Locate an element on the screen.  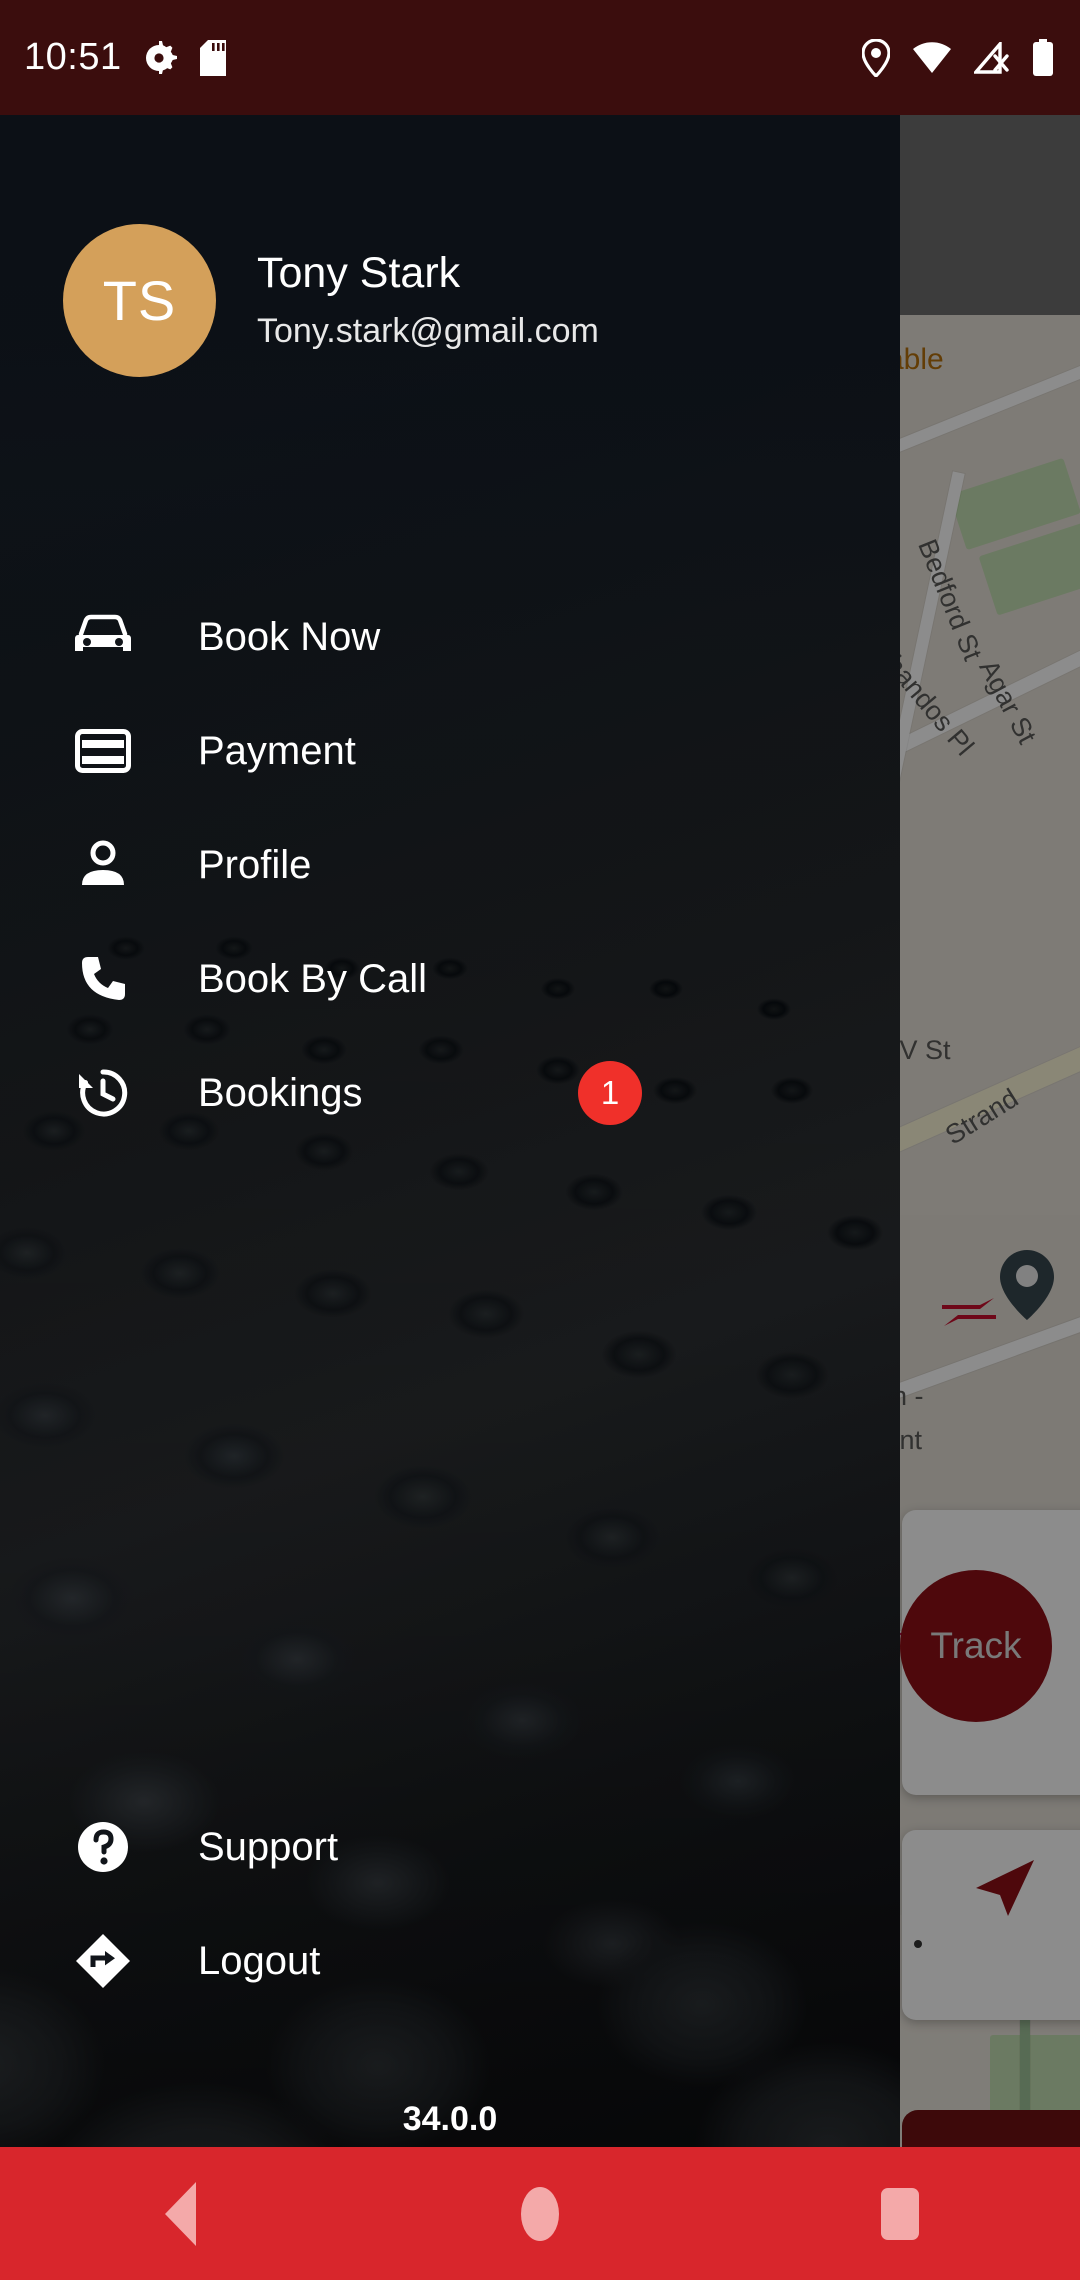
triangle-left-icon is located at coordinates (180, 2213).